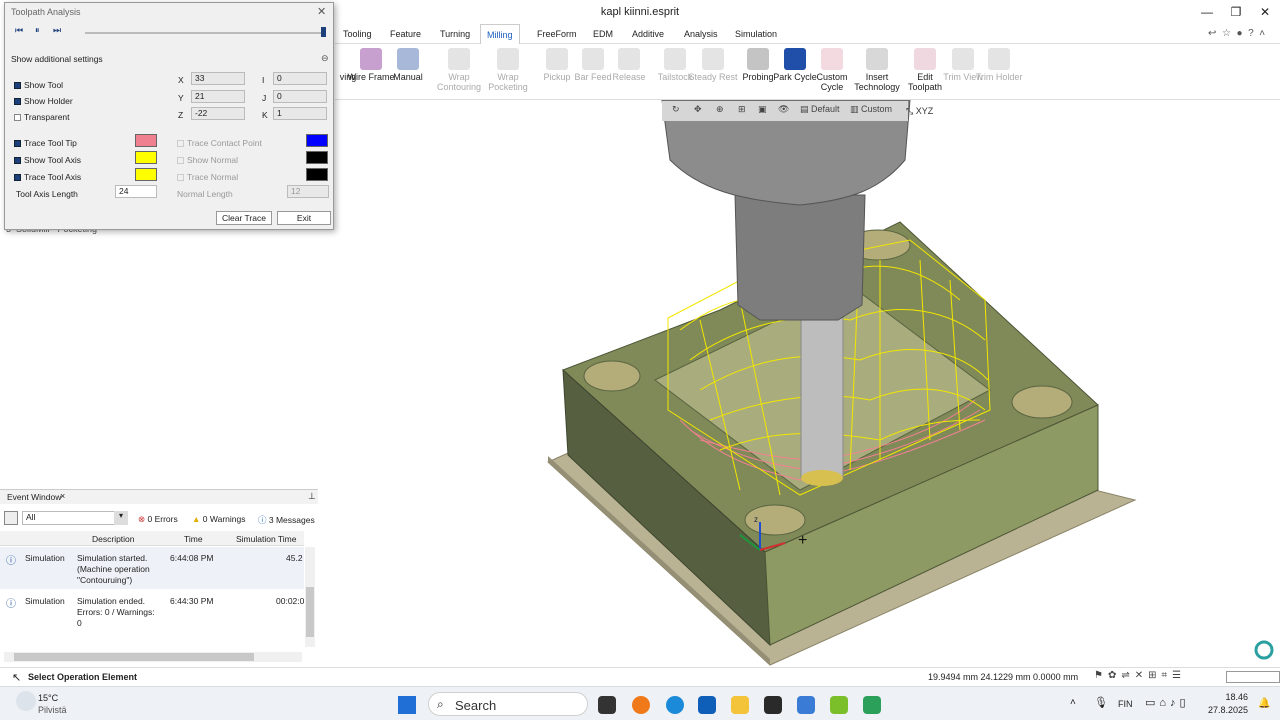  What do you see at coordinates (146, 157) in the screenshot?
I see `tool-axis-color` at bounding box center [146, 157].